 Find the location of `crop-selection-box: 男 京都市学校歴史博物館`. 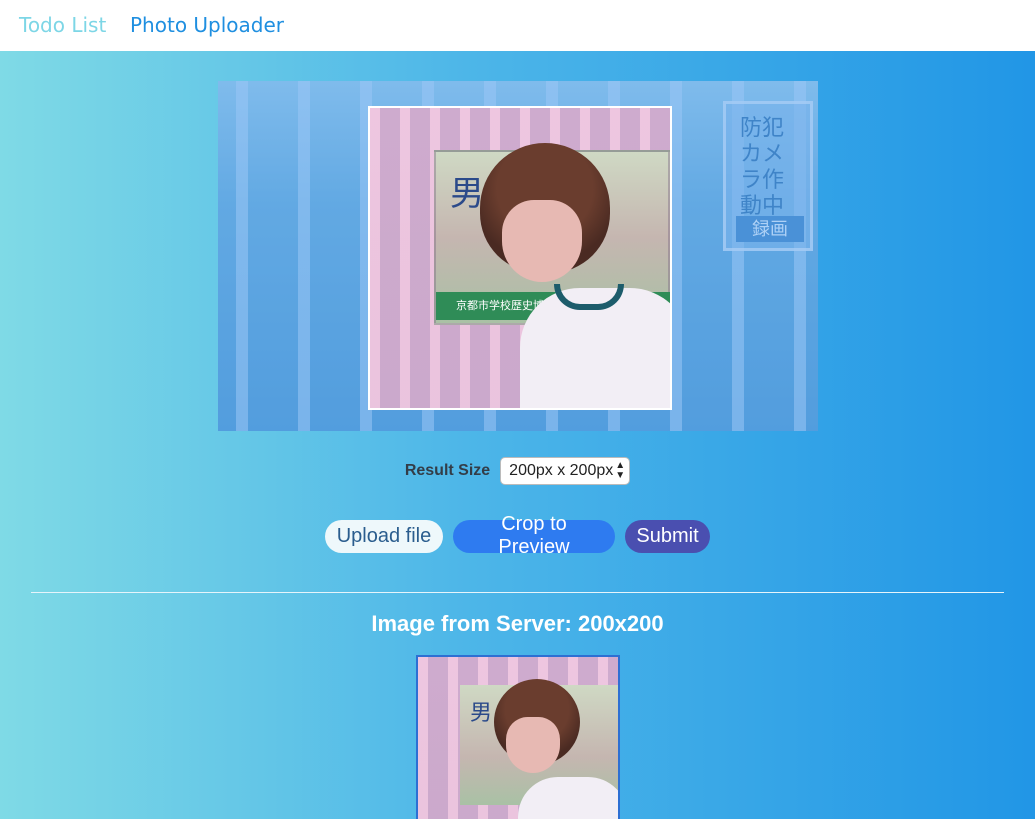

crop-selection-box: 男 京都市学校歴史博物館 is located at coordinates (520, 258).